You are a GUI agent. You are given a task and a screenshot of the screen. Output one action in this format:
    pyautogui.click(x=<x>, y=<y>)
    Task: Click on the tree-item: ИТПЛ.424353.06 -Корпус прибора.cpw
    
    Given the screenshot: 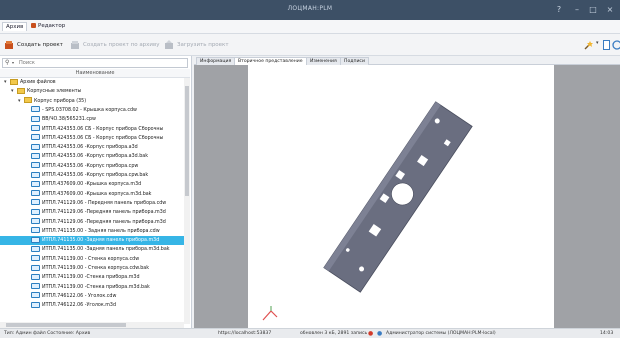 What is the action you would take?
    pyautogui.click(x=92, y=166)
    